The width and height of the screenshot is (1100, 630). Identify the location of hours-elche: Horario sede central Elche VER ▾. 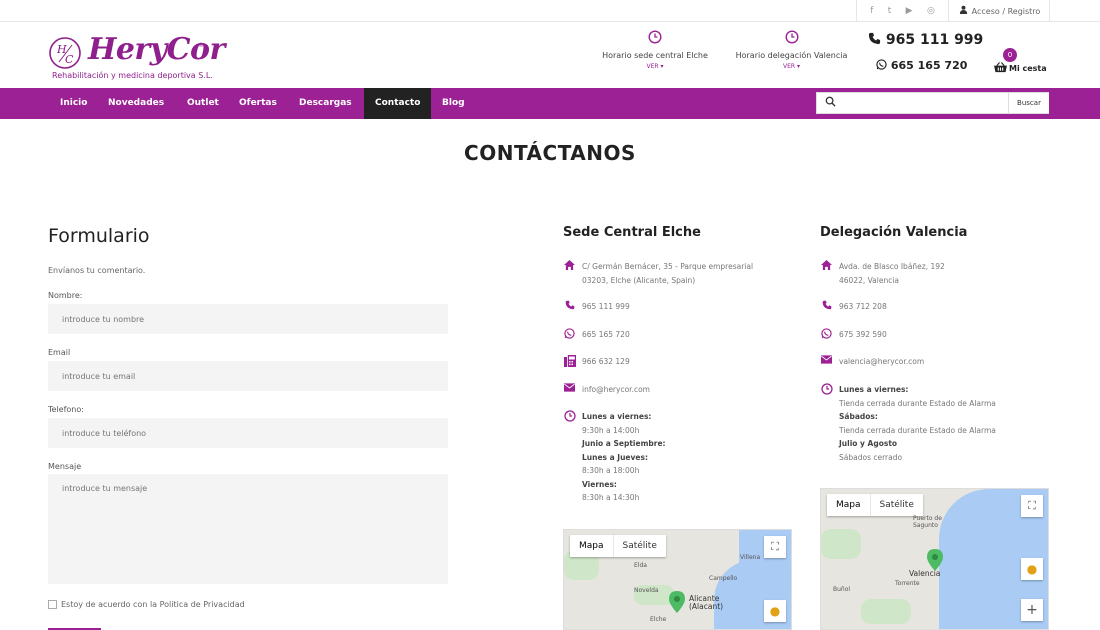
(655, 50).